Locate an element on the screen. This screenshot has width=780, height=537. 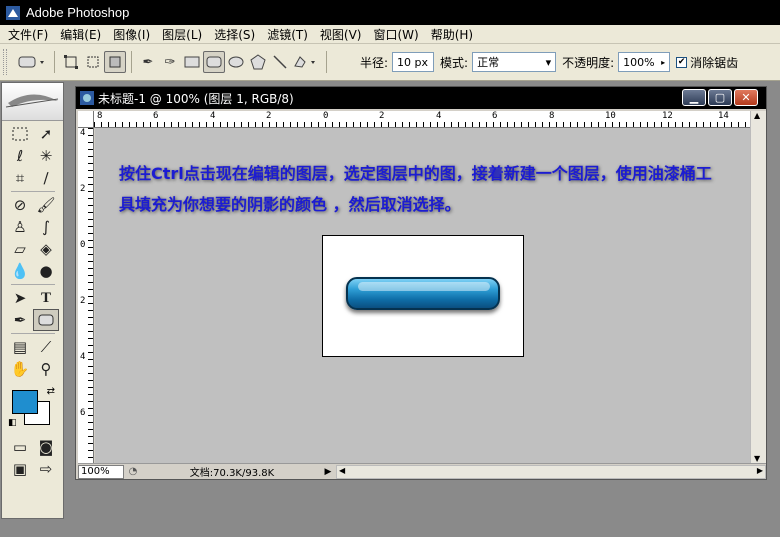
magic-wand-tool: ✳ is located at coordinates (46, 156).